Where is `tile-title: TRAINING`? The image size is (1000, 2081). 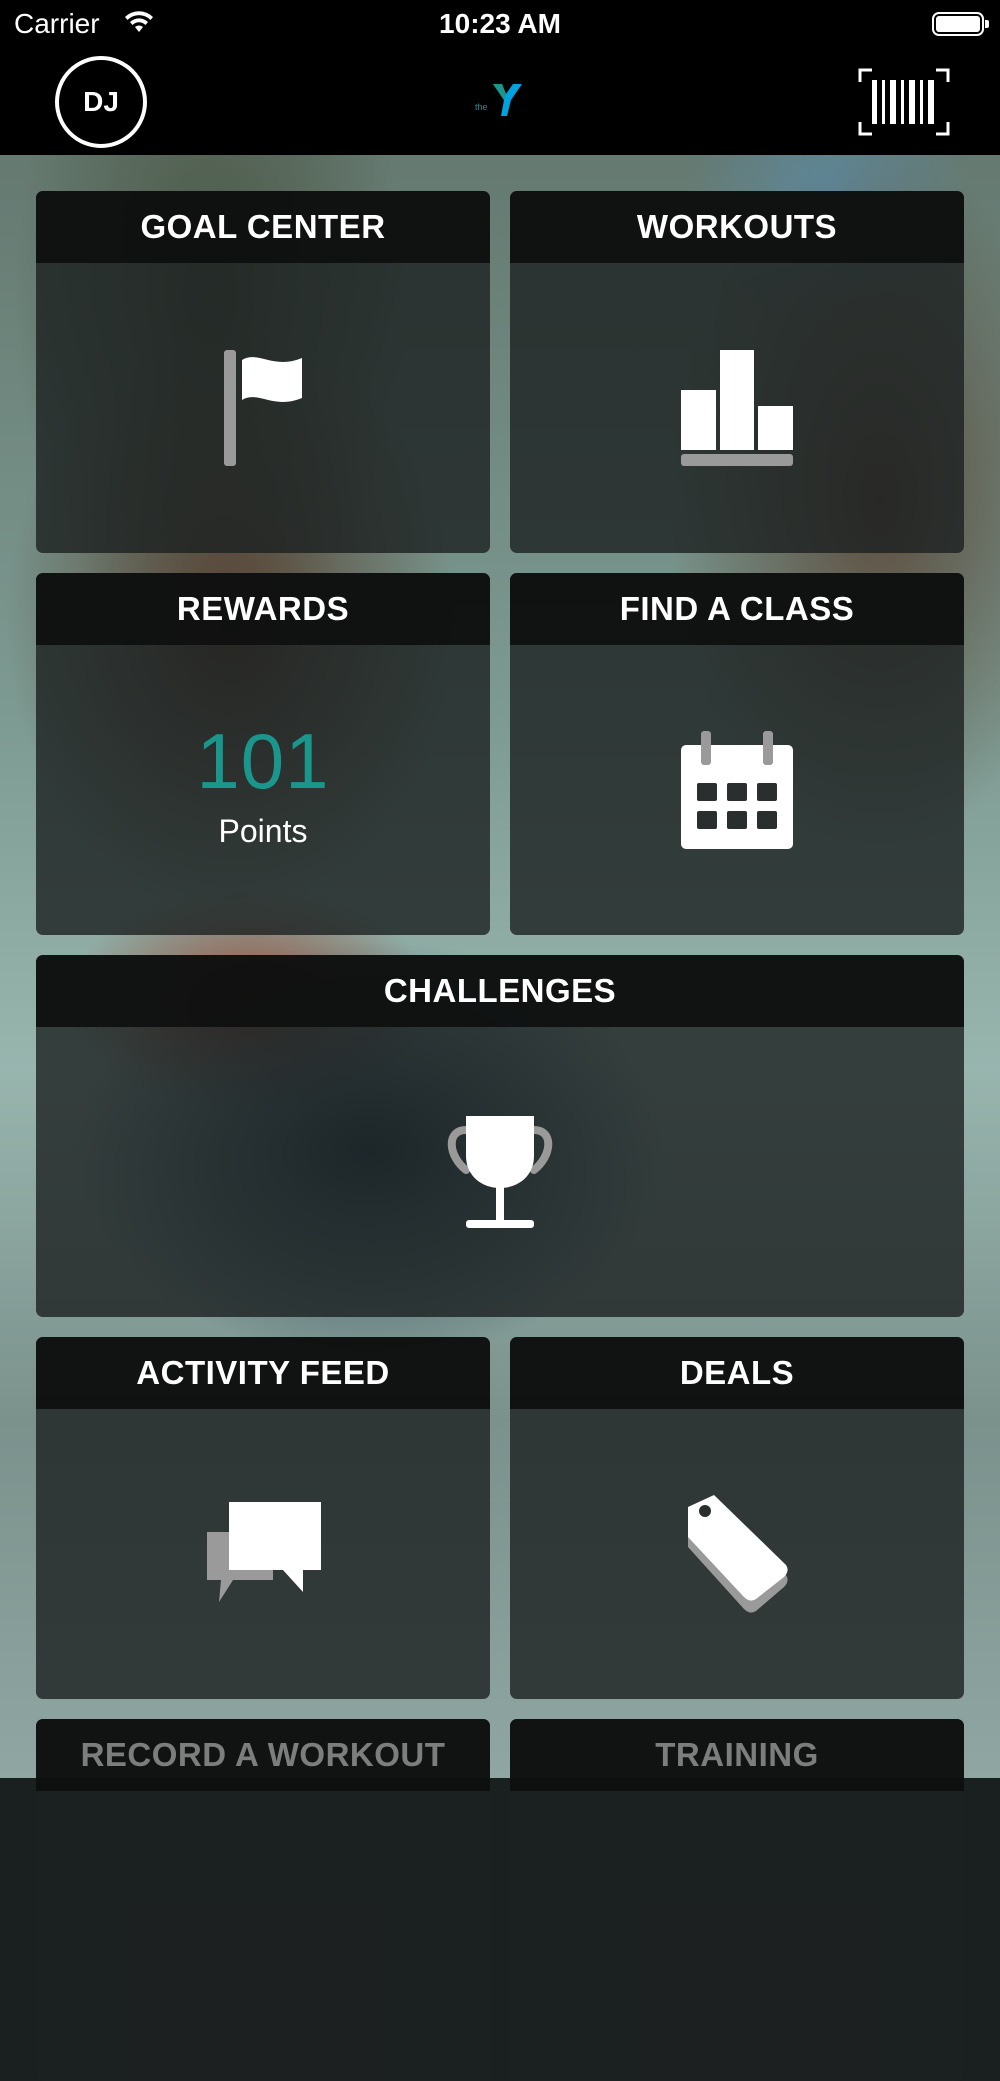 tile-title: TRAINING is located at coordinates (737, 1755).